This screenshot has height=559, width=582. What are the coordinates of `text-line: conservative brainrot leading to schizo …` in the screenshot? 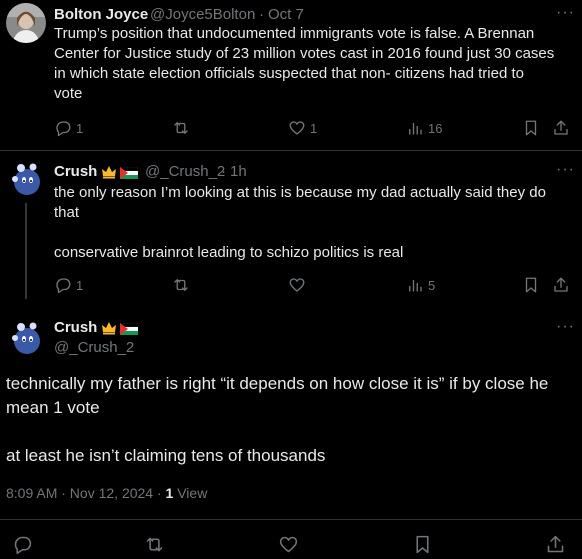 It's located at (229, 252).